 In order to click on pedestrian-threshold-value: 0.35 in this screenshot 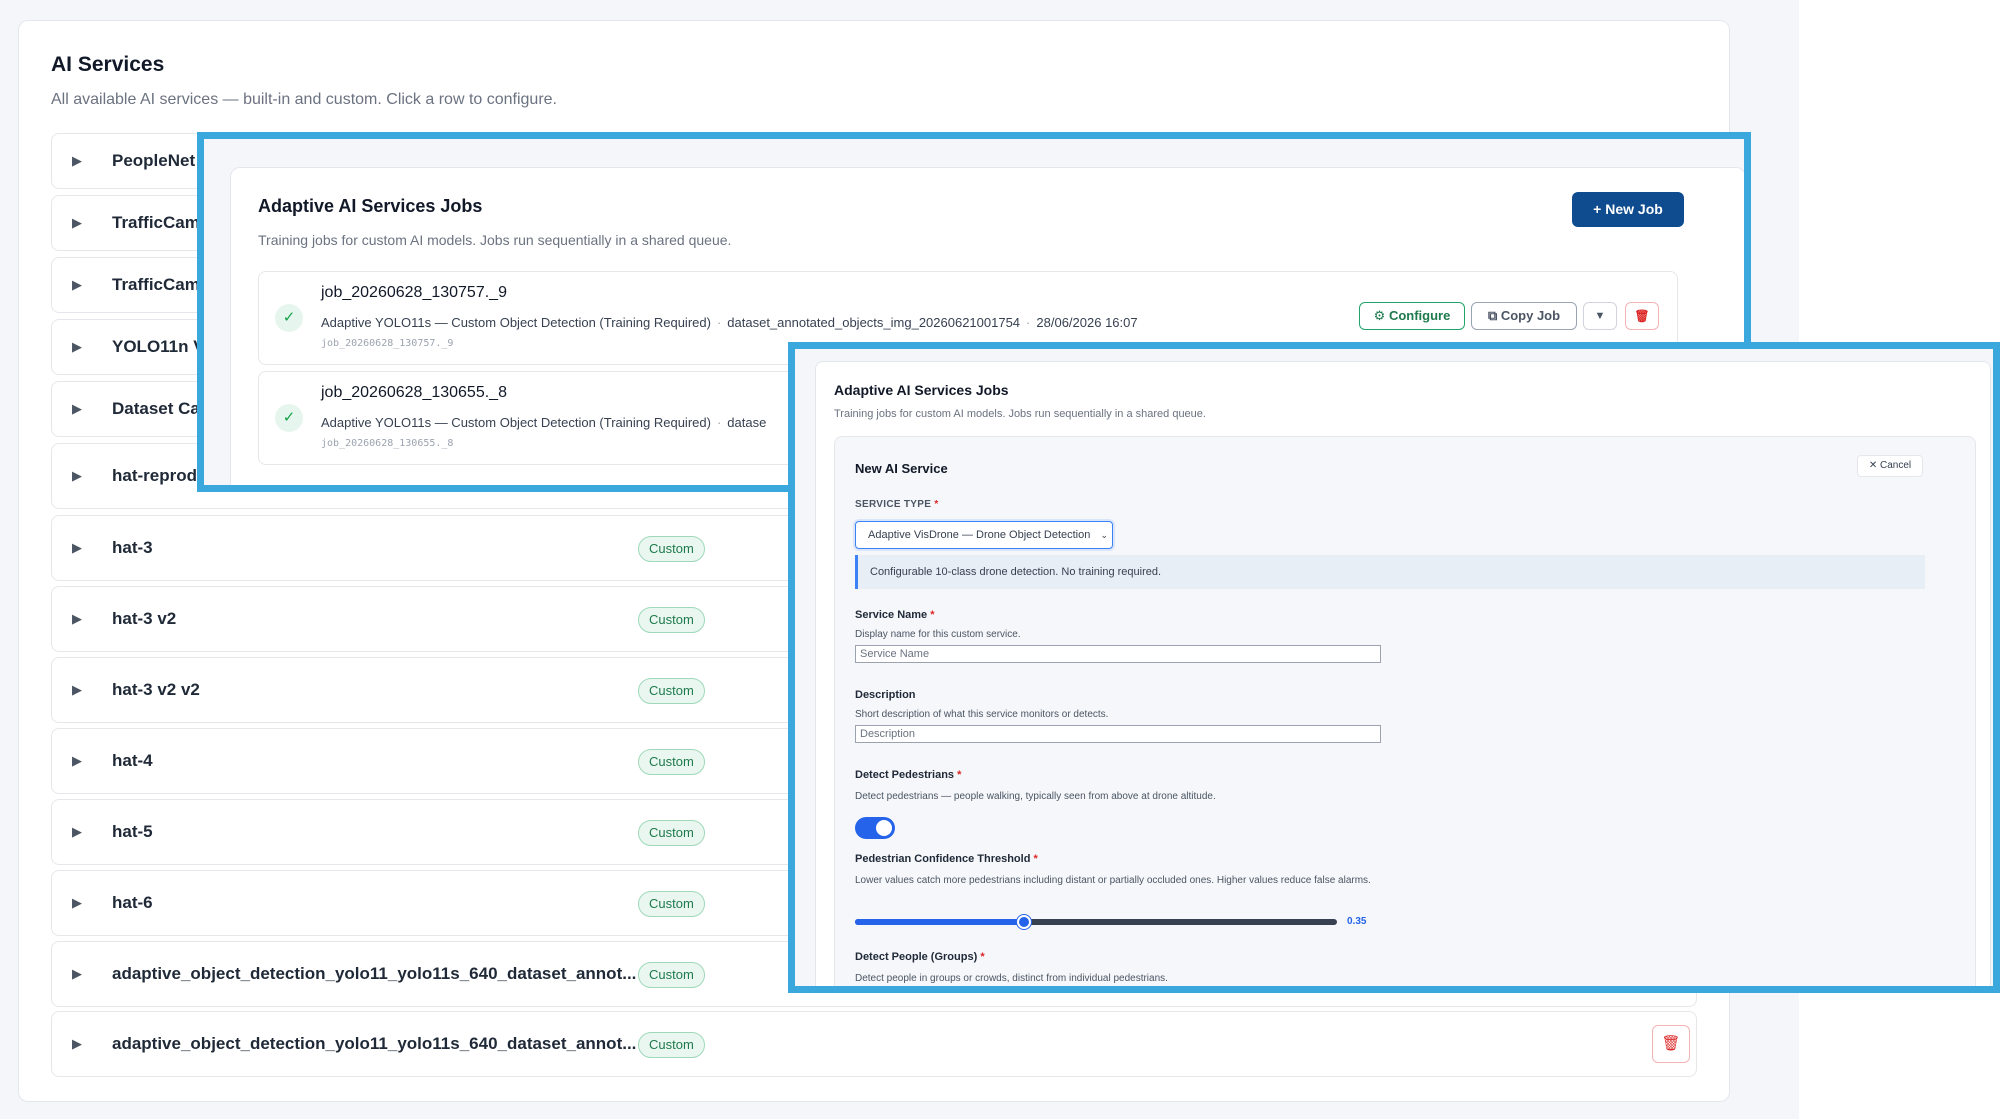, I will do `click(1357, 921)`.